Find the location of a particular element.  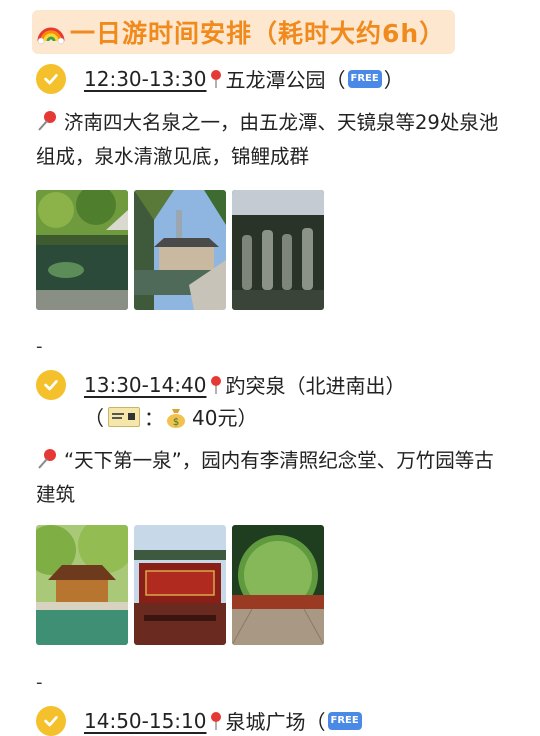

item-1-place: 五龙潭公园（ is located at coordinates (285, 80).